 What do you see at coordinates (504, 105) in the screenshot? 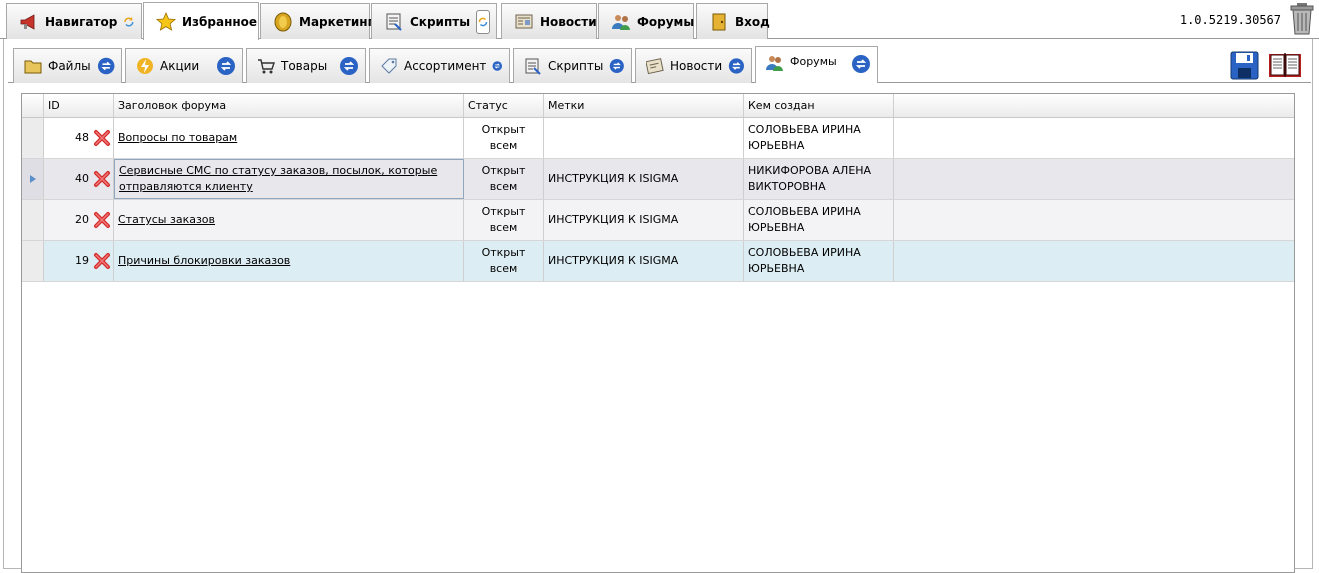
I see `column-header-status: Статус` at bounding box center [504, 105].